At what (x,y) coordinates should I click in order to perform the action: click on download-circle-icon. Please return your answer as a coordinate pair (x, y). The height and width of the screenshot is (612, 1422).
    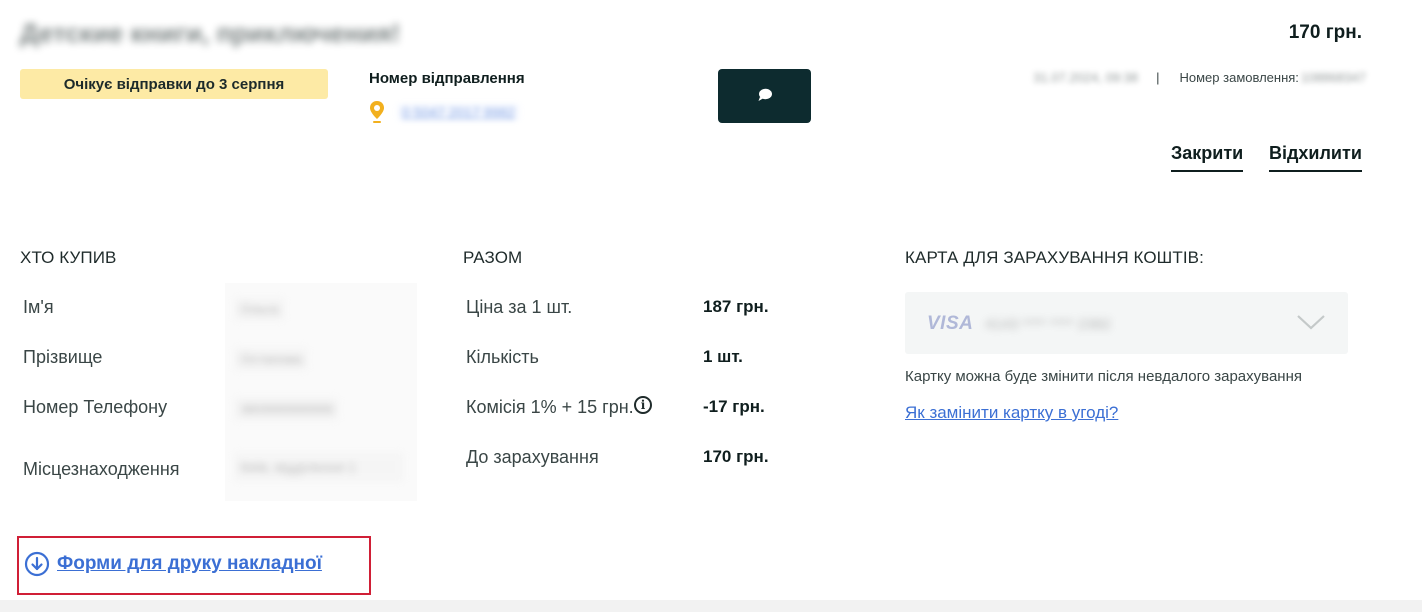
    Looking at the image, I should click on (37, 564).